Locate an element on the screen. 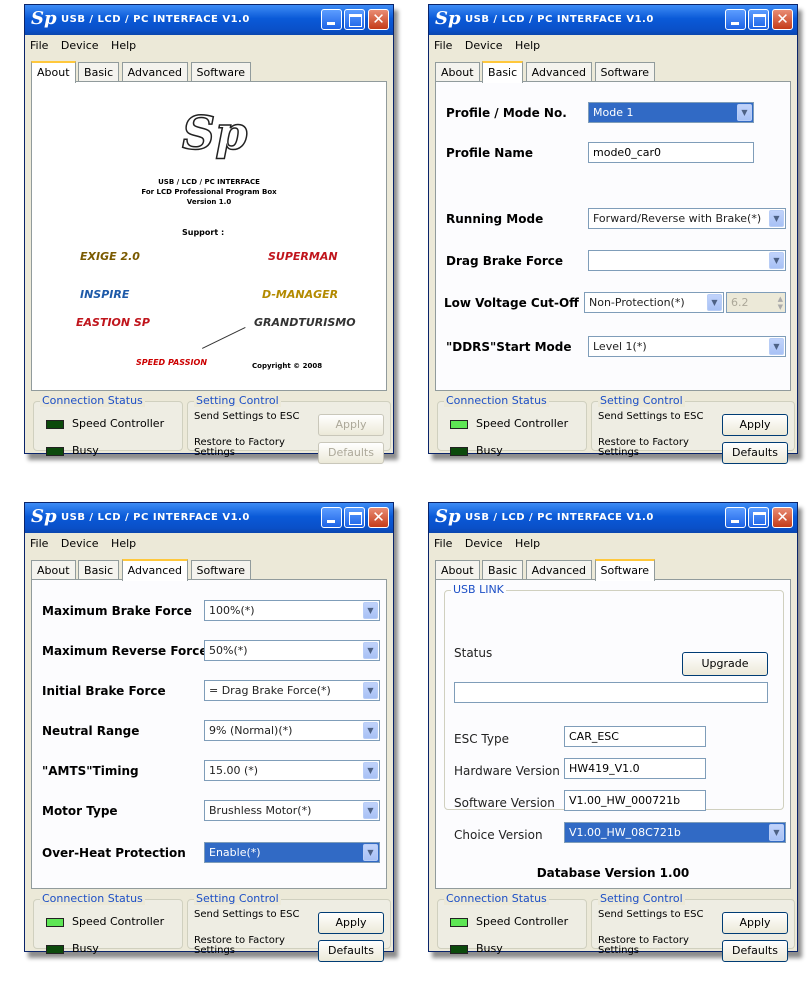 The image size is (809, 992). over-heat-label: Over-Heat Protection is located at coordinates (114, 853).